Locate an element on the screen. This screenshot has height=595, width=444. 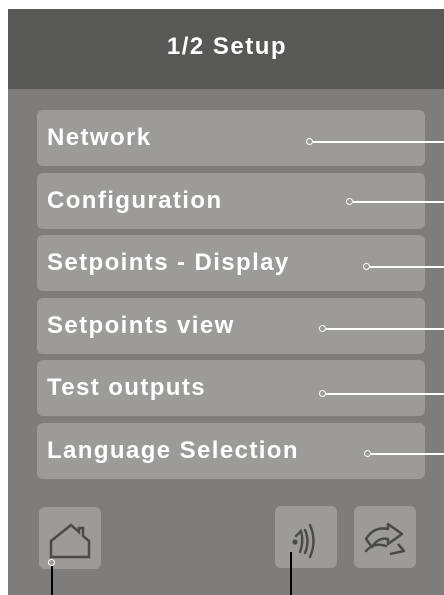
setpoints-view-label: Setpoints view is located at coordinates (141, 325).